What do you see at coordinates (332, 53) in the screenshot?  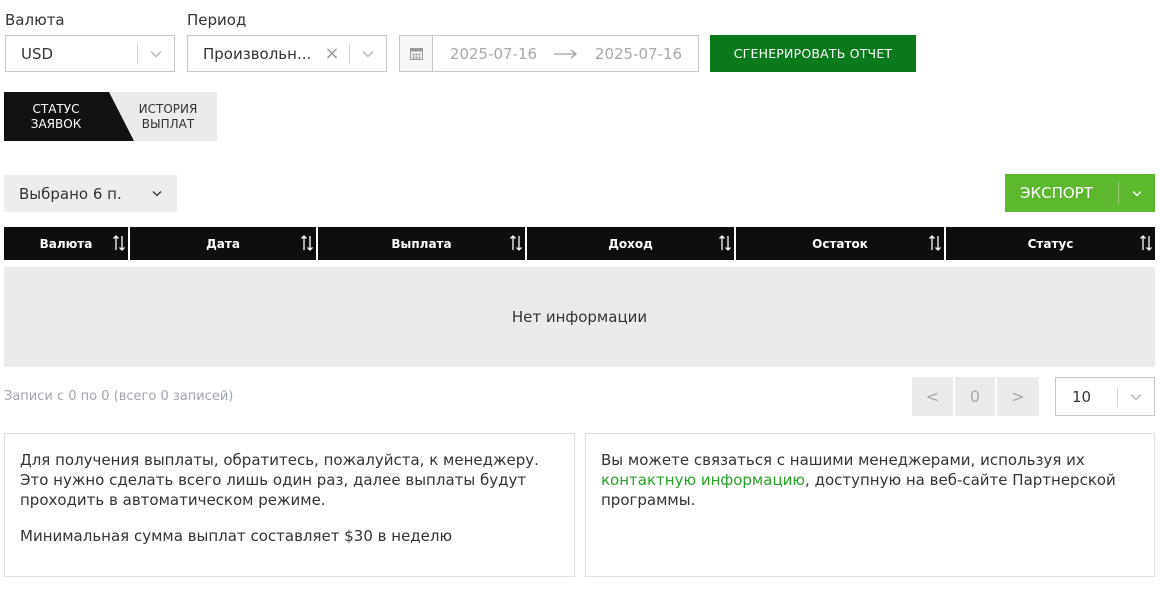 I see `clear-icon: ×` at bounding box center [332, 53].